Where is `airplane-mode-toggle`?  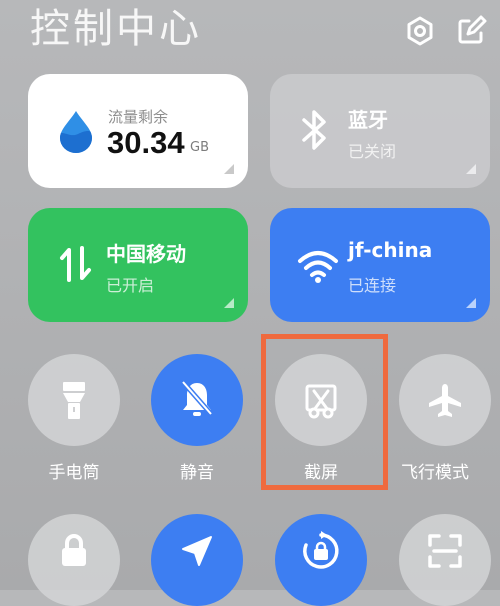 airplane-mode-toggle is located at coordinates (445, 400).